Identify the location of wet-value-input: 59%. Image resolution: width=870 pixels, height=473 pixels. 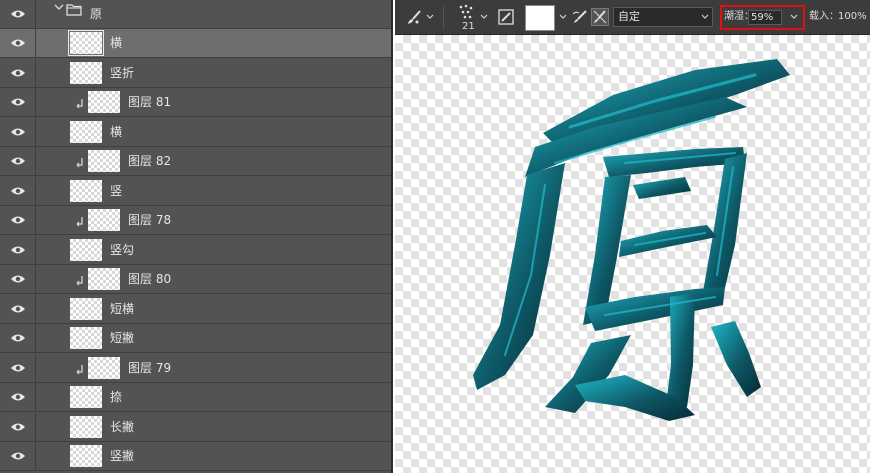
(765, 17).